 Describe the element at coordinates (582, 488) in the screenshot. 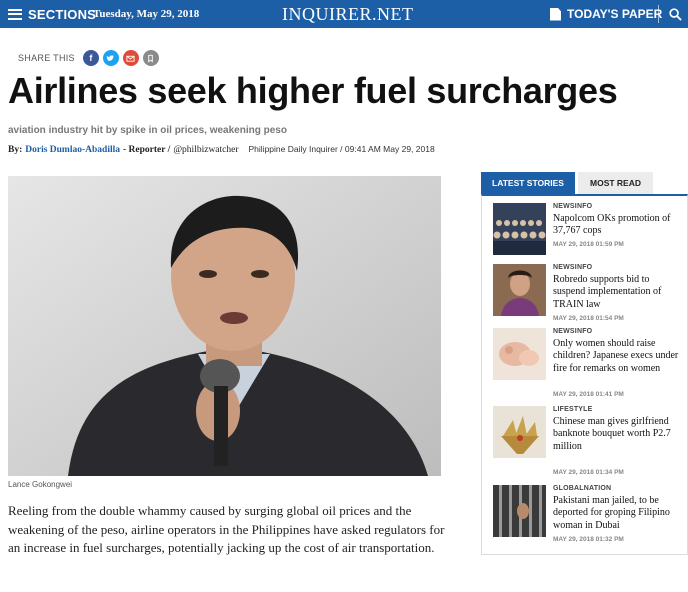

I see `story-category: GLOBALNATION` at that location.